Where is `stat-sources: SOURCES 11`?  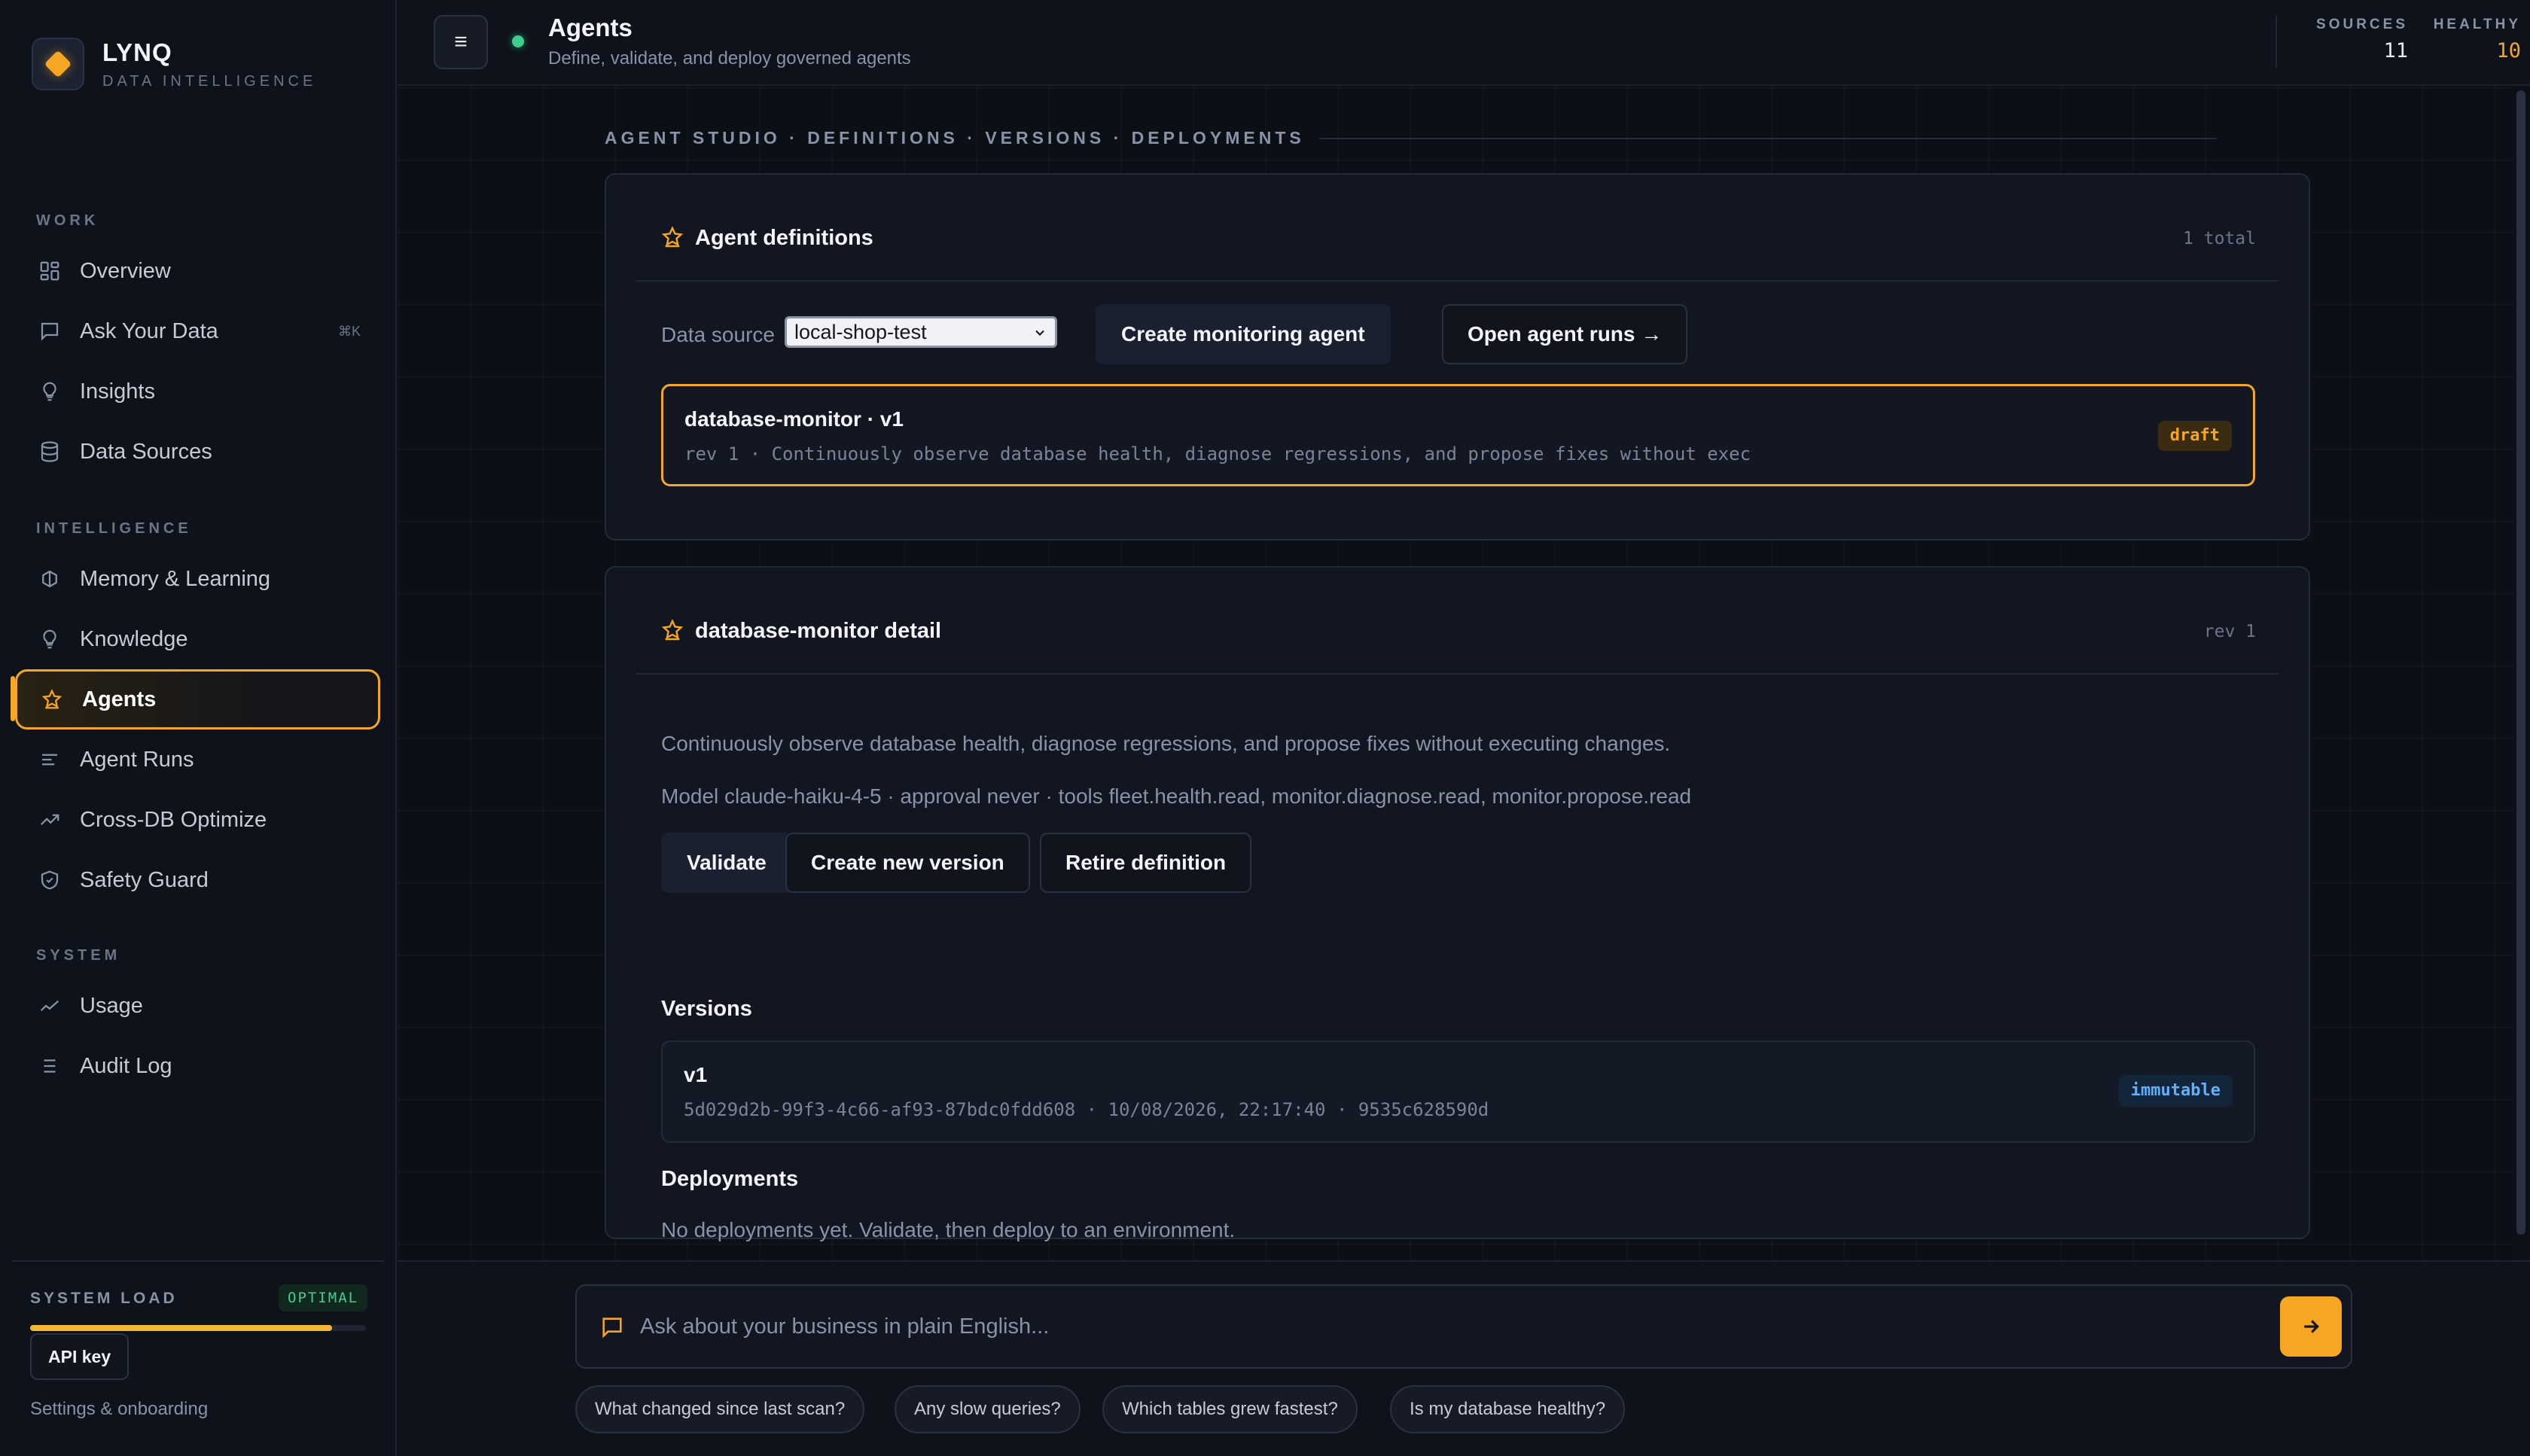
stat-sources: SOURCES 11 is located at coordinates (2355, 39).